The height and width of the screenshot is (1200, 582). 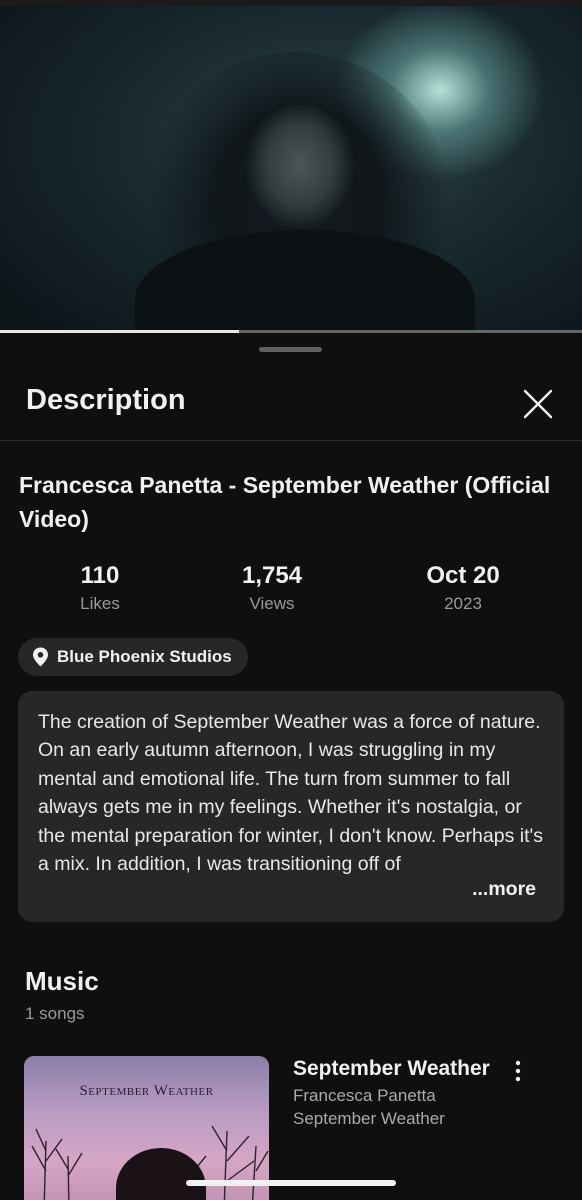 What do you see at coordinates (291, 1183) in the screenshot?
I see `home-indicator` at bounding box center [291, 1183].